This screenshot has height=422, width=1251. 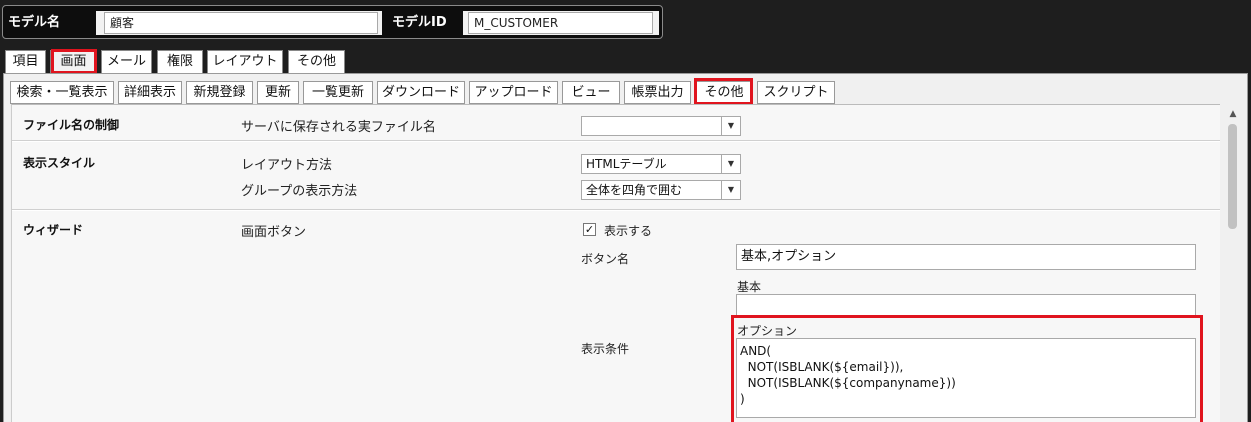 I want to click on highlight-others-subtab, so click(x=723, y=91).